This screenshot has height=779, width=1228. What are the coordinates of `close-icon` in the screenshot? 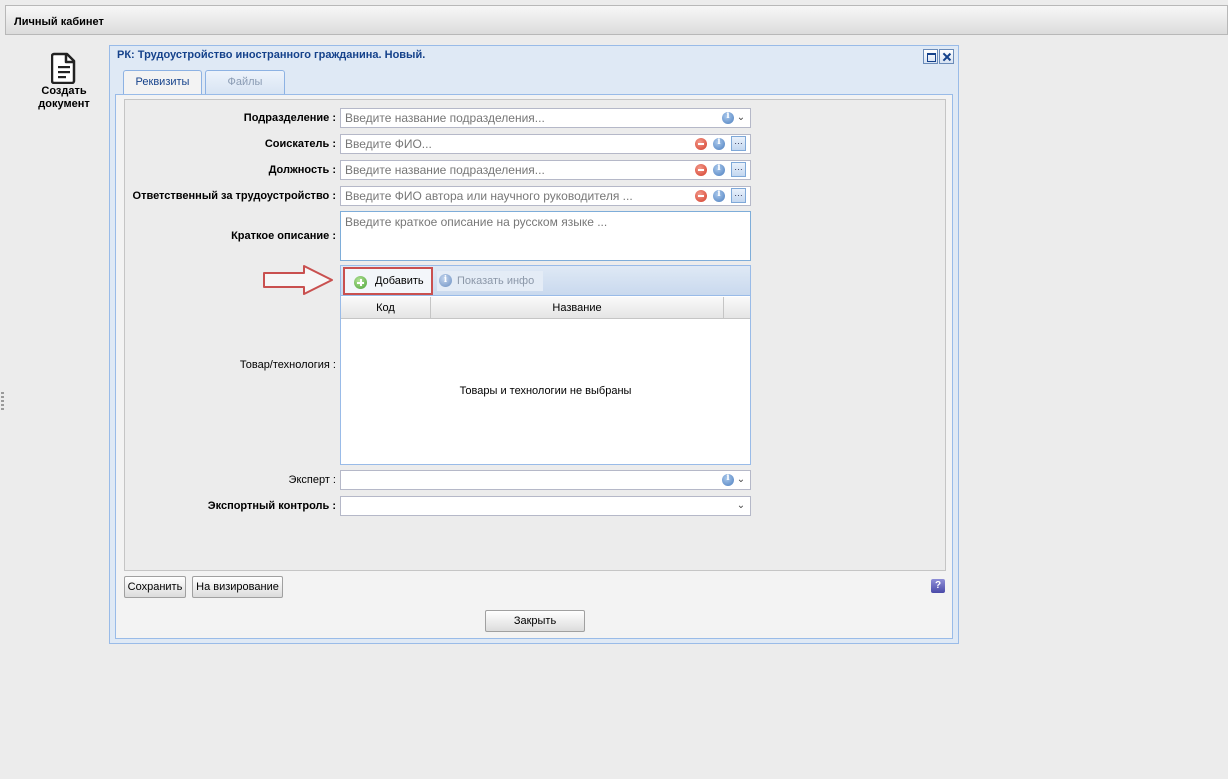 It's located at (946, 56).